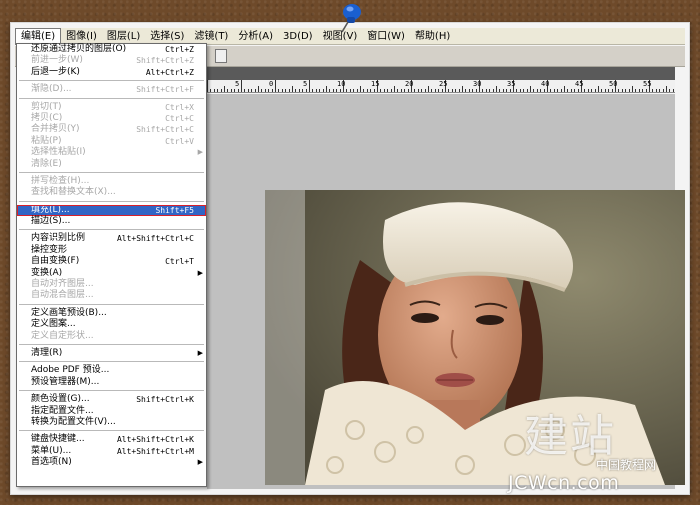  What do you see at coordinates (111, 250) in the screenshot?
I see `menu-item: 操控变形` at bounding box center [111, 250].